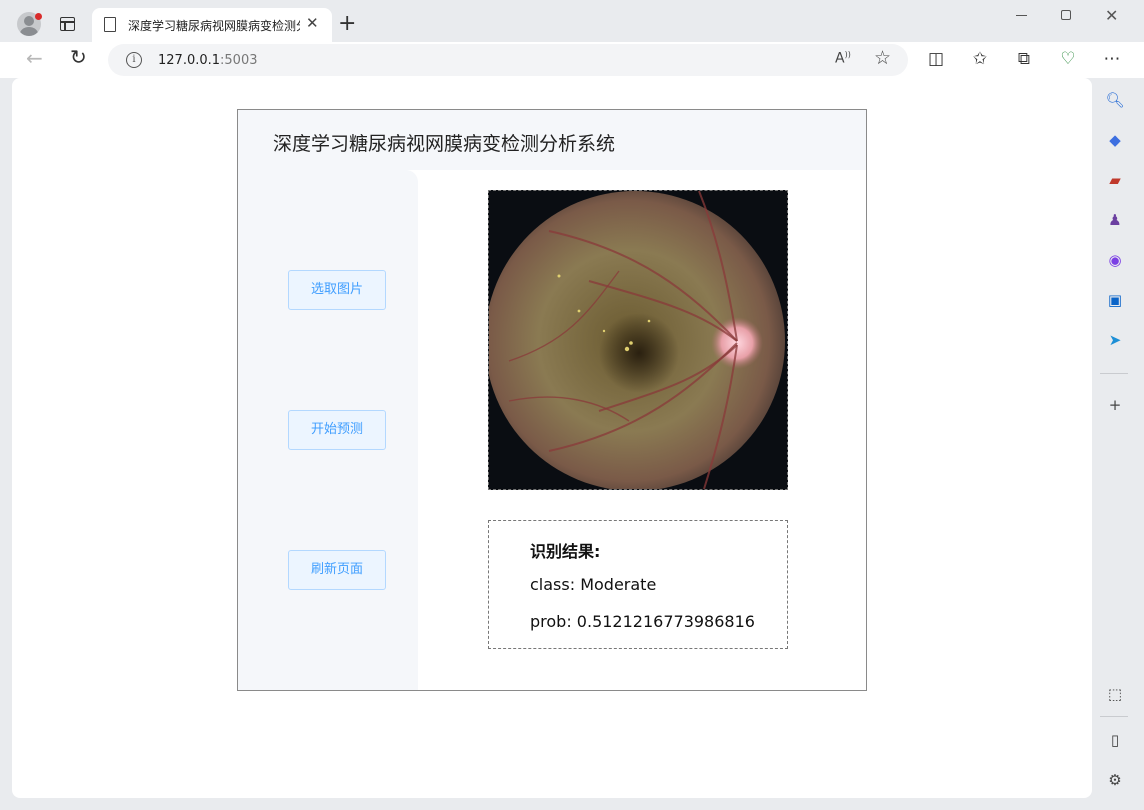 The height and width of the screenshot is (810, 1144). Describe the element at coordinates (1115, 300) in the screenshot. I see `outlook-icon: ▣` at that location.